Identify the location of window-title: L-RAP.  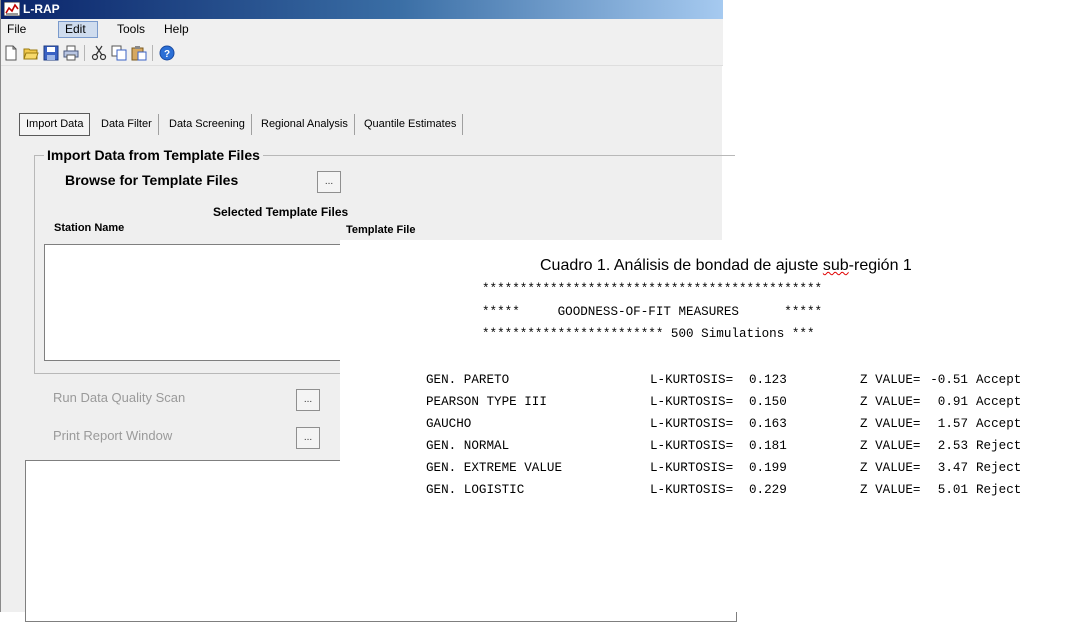
(41, 9).